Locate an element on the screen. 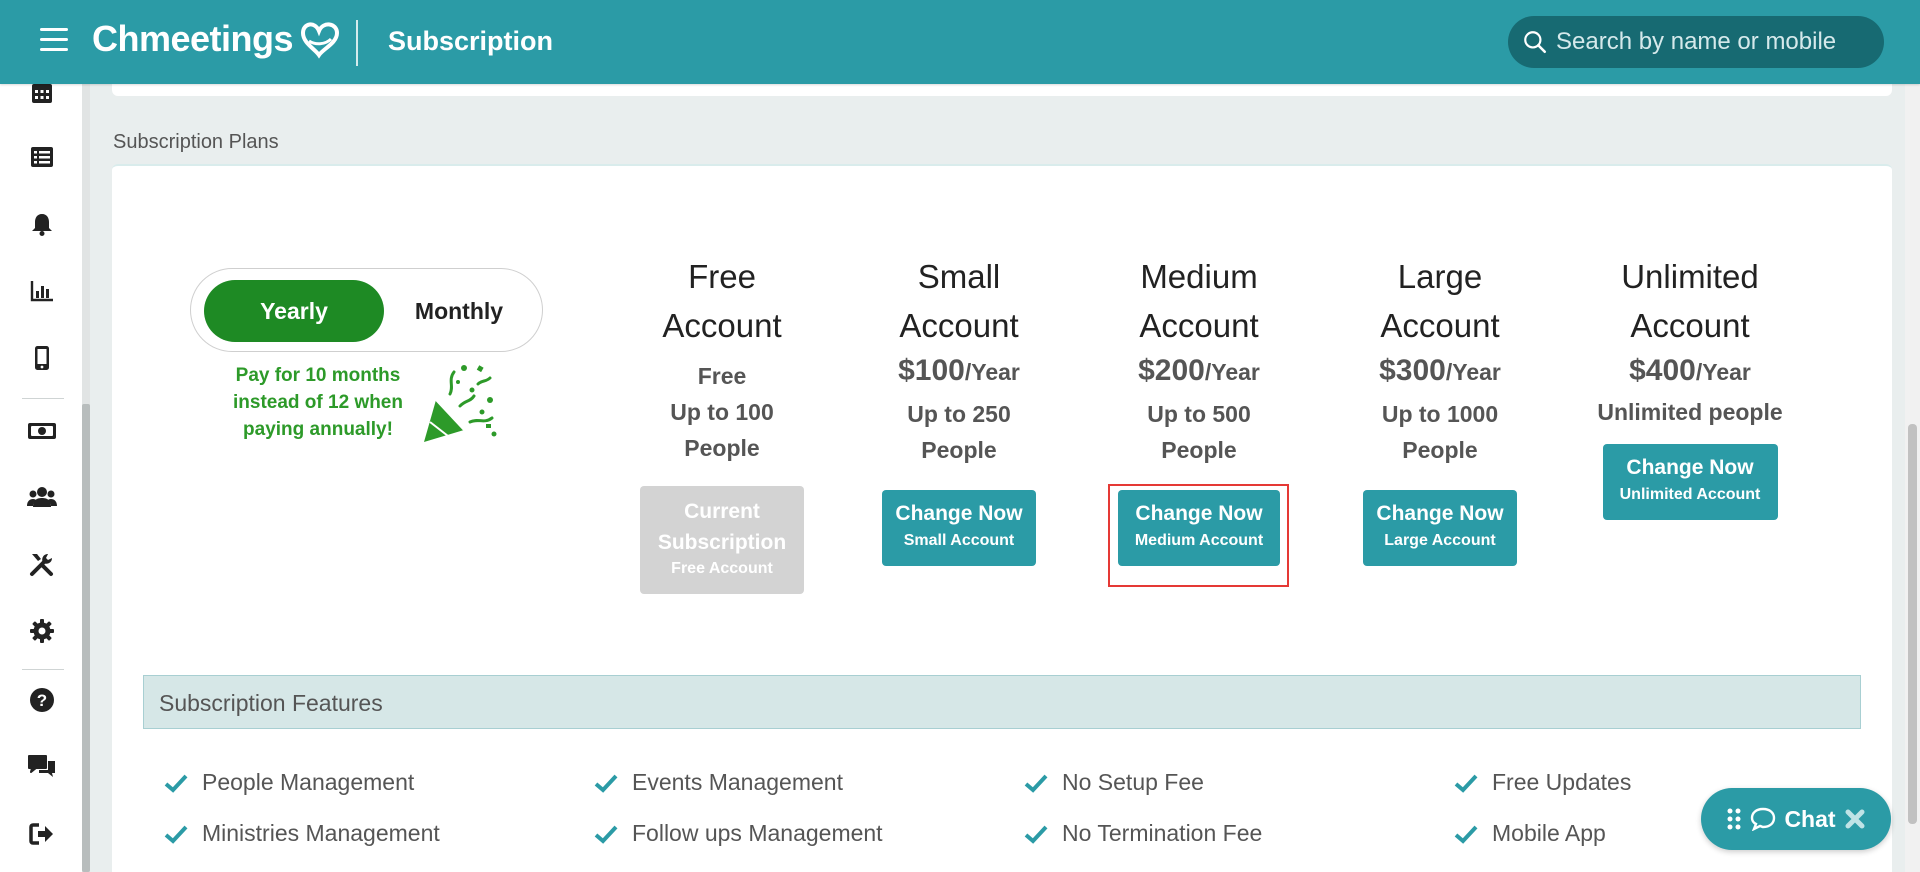 This screenshot has width=1920, height=872. help-icon: ? is located at coordinates (42, 700).